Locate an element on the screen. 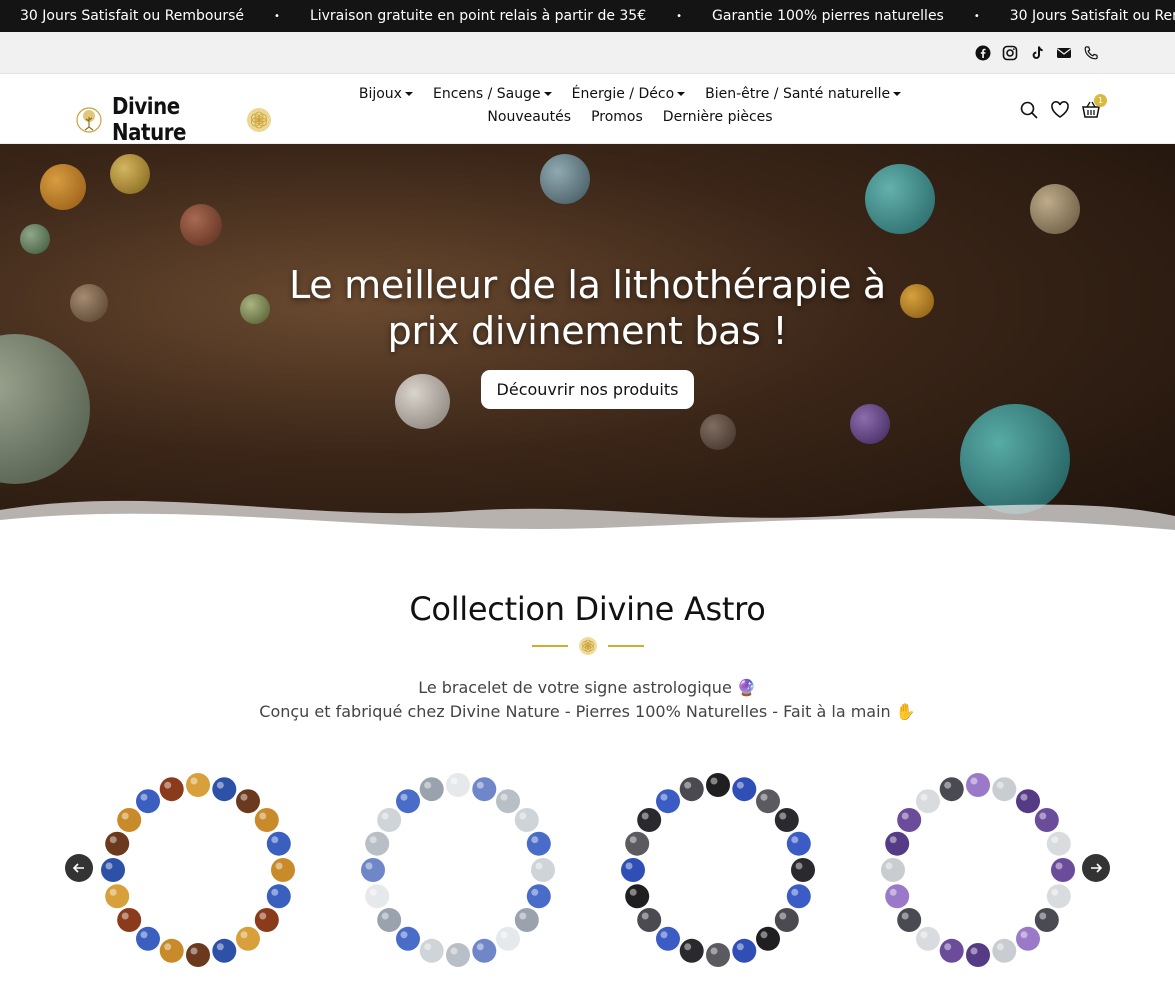 This screenshot has height=985, width=1175. heart-icon is located at coordinates (1060, 110).